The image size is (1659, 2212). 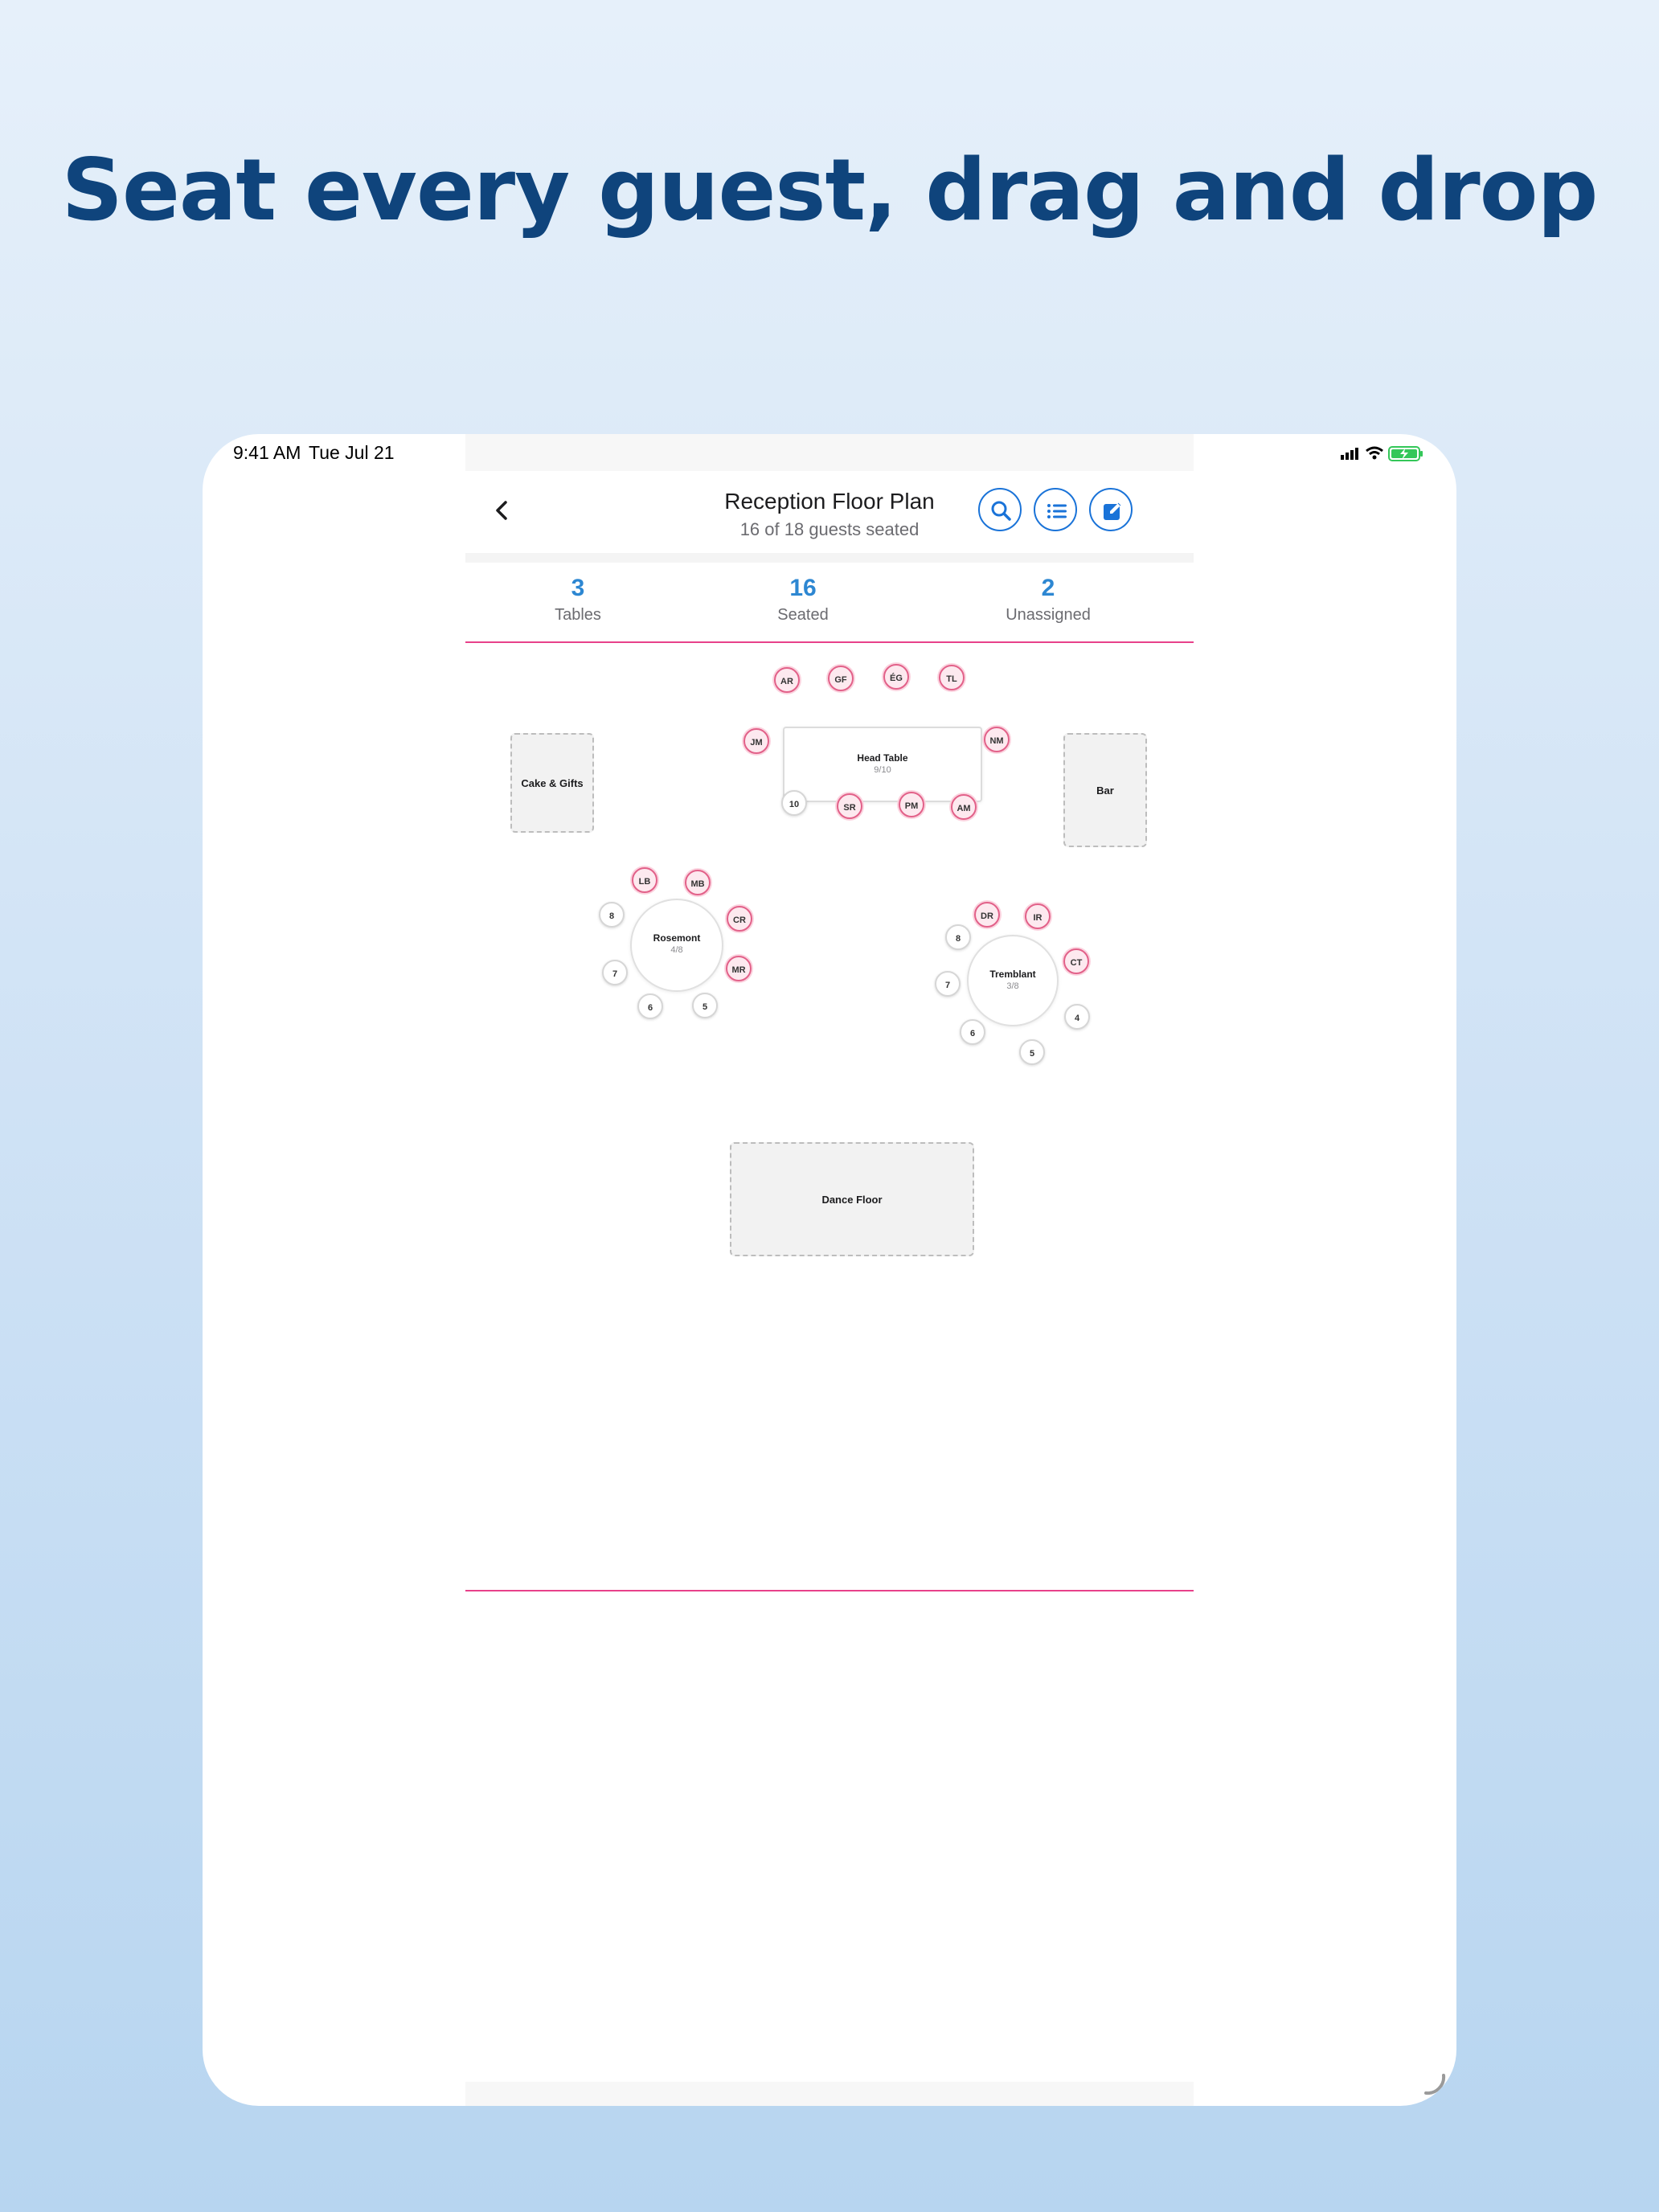 I want to click on seat-head-gf: GF, so click(x=841, y=678).